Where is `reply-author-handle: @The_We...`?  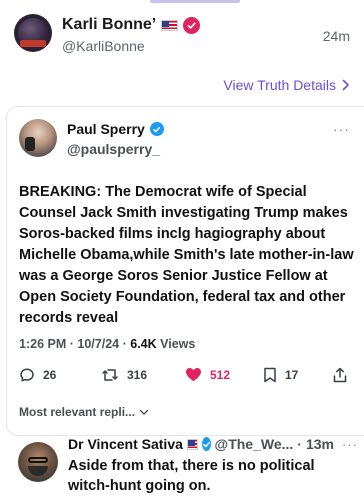 reply-author-handle: @The_We... is located at coordinates (254, 444).